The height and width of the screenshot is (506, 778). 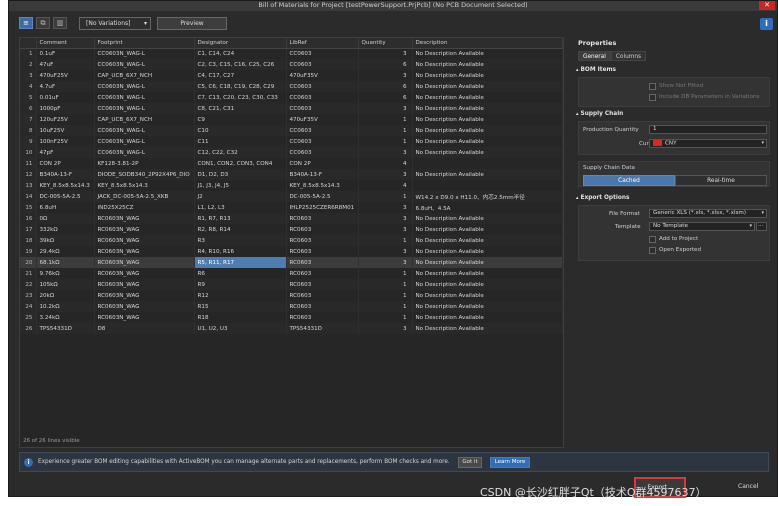 I want to click on production-quantity-input: 1, so click(x=708, y=129).